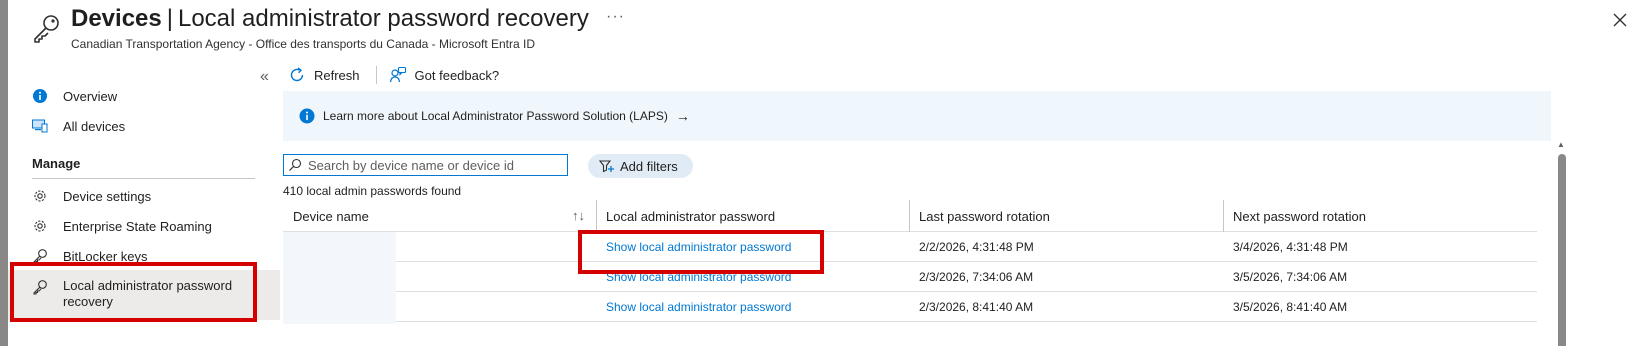  What do you see at coordinates (337, 75) in the screenshot?
I see `refresh-label: Refresh` at bounding box center [337, 75].